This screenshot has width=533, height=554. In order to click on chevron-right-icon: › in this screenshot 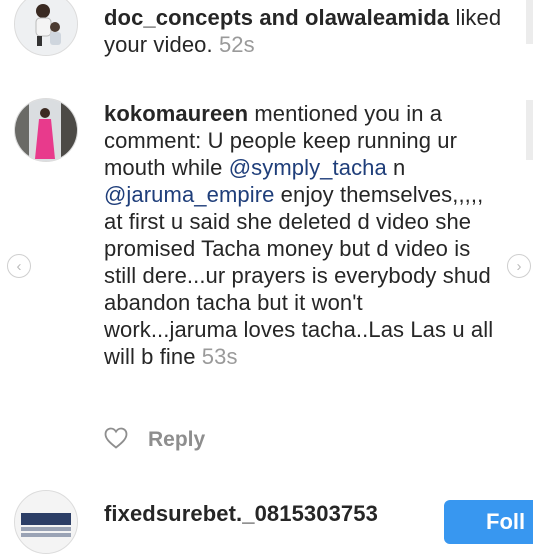, I will do `click(519, 266)`.